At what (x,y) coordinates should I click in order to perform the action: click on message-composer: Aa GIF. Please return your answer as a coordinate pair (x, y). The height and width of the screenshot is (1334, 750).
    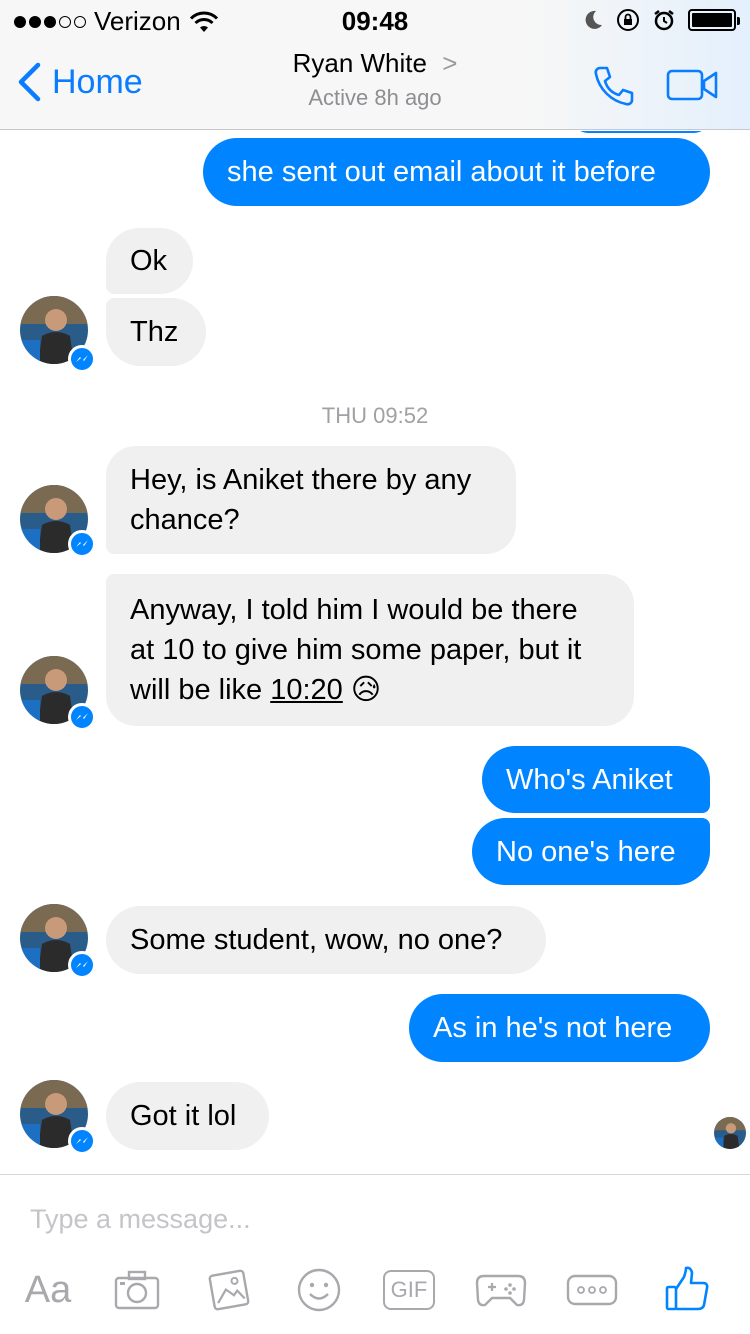
    Looking at the image, I should click on (375, 1254).